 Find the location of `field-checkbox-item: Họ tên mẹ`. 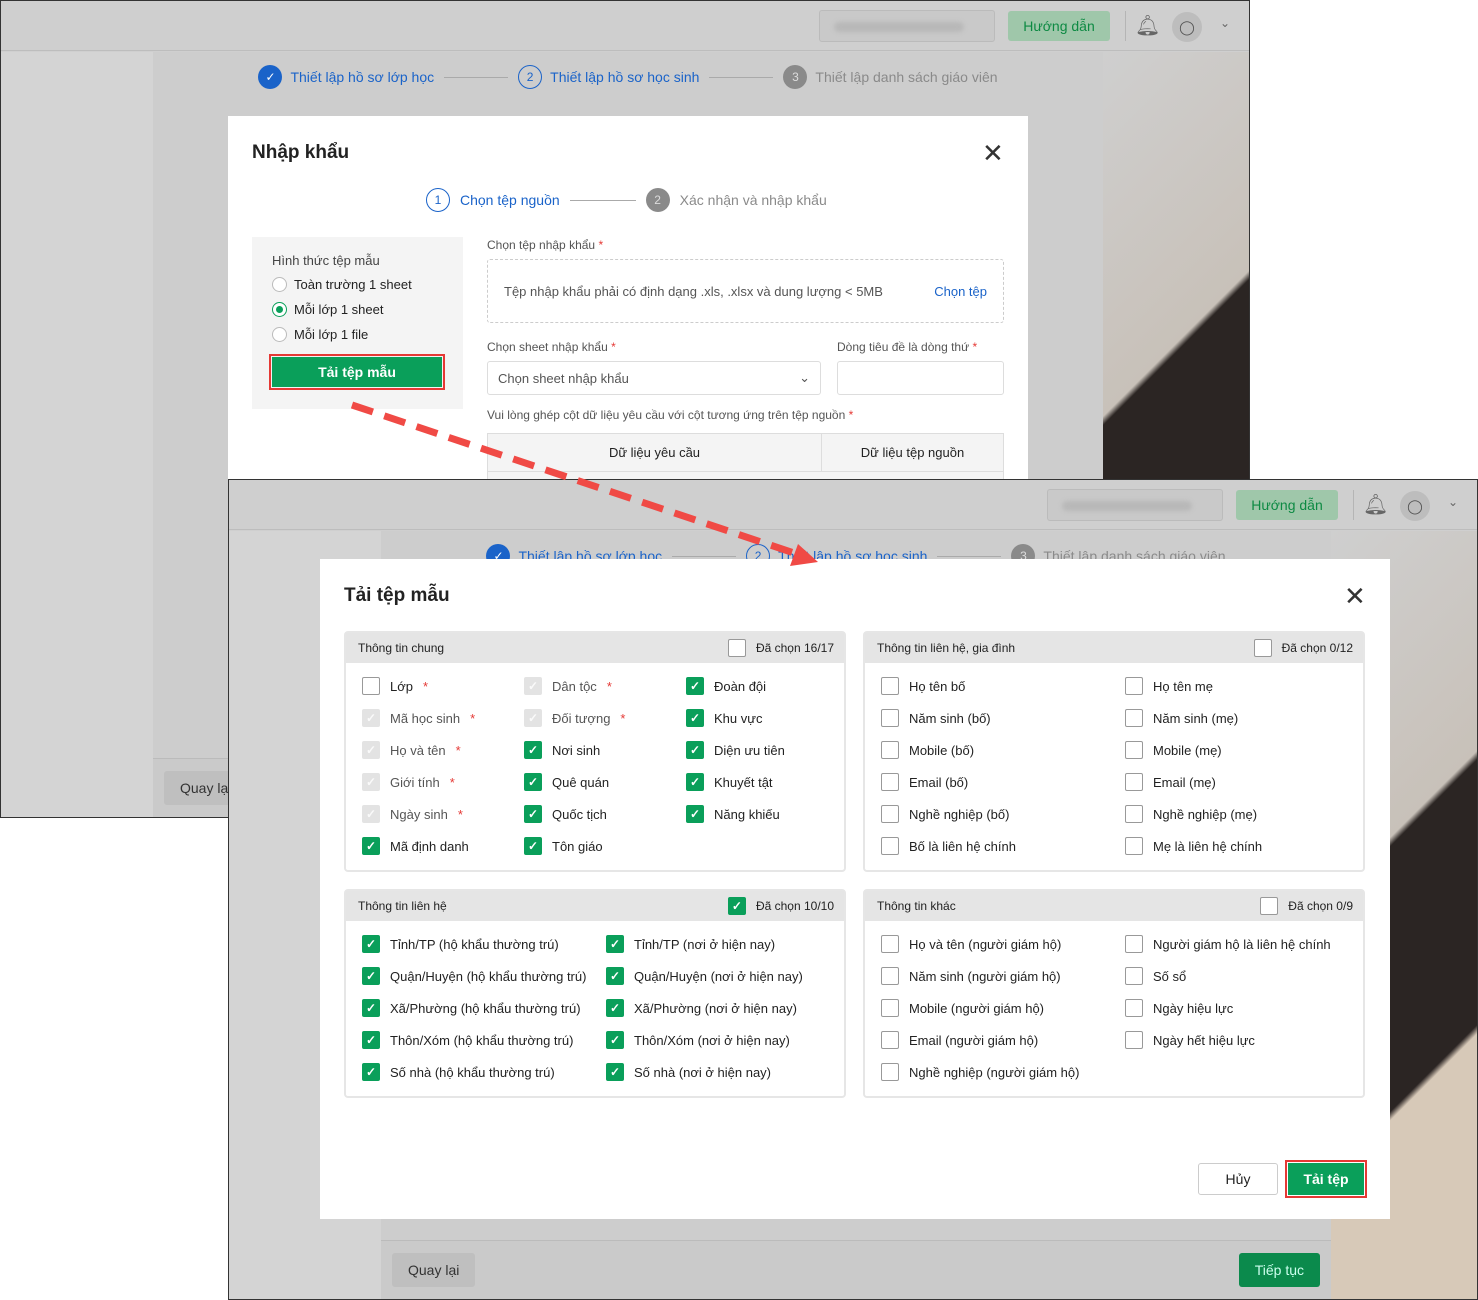

field-checkbox-item: Họ tên mẹ is located at coordinates (1244, 686).